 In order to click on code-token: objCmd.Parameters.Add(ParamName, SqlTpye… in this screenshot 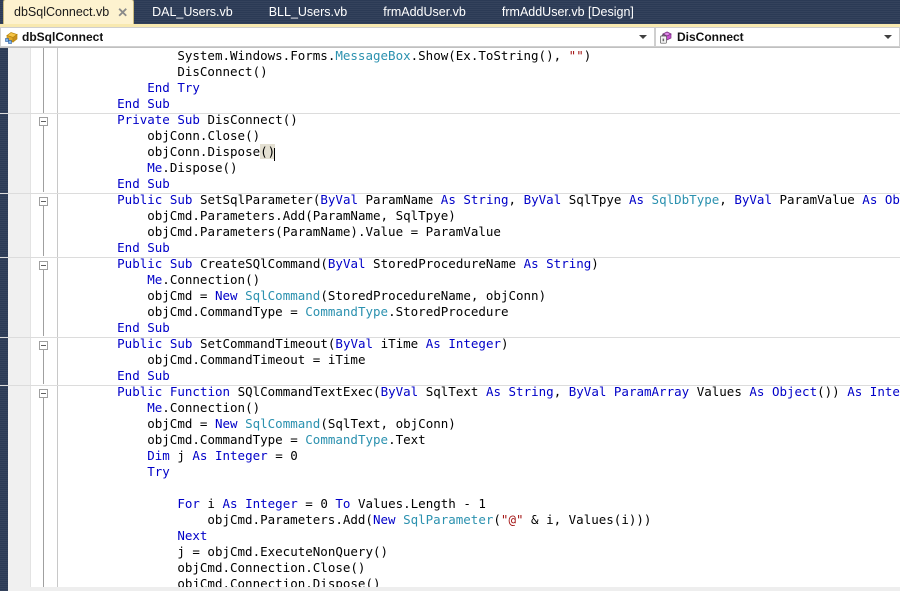, I will do `click(301, 215)`.